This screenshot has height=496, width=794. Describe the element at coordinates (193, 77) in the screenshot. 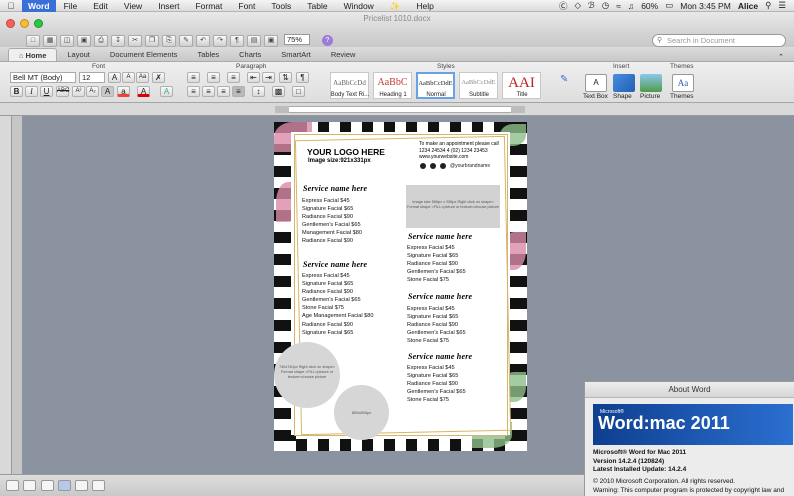

I see `bullets-icon: ≡` at that location.